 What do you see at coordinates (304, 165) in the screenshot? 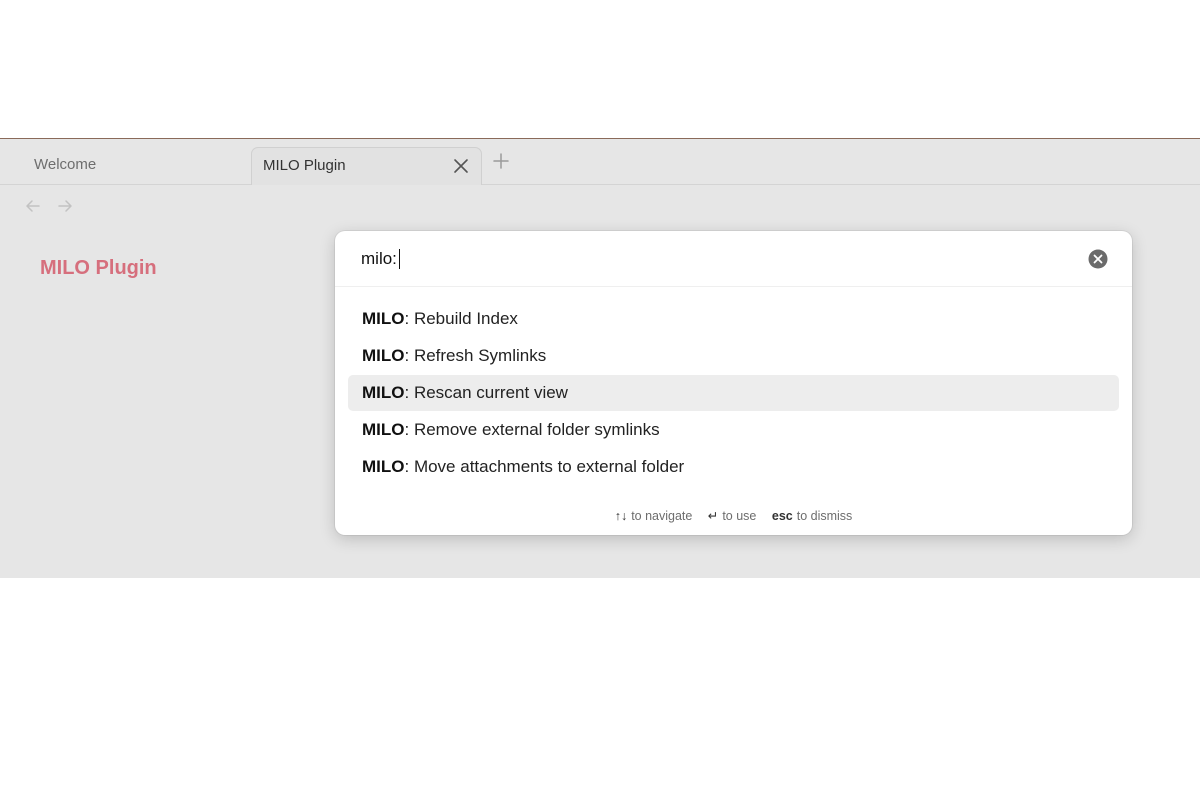
I see `tab-label: MILO Plugin` at bounding box center [304, 165].